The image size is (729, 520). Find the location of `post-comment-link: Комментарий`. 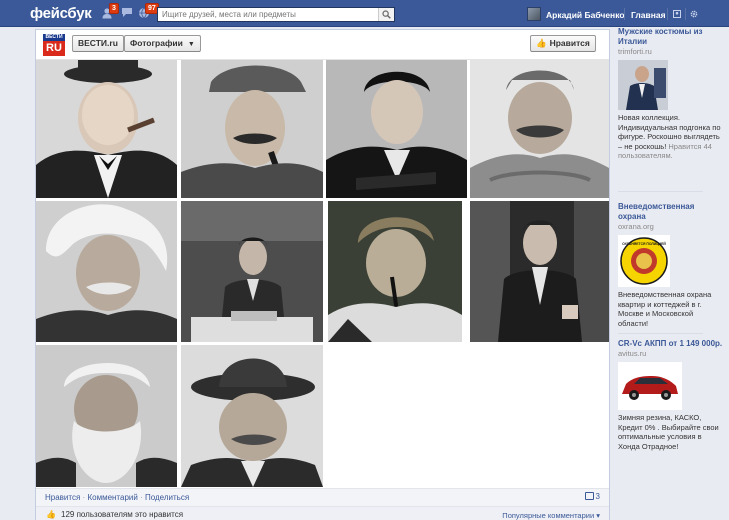

post-comment-link: Комментарий is located at coordinates (112, 497).